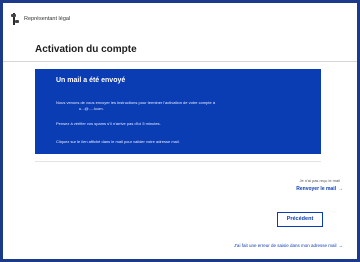  What do you see at coordinates (47, 19) in the screenshot?
I see `brand-name: Représentant légal` at bounding box center [47, 19].